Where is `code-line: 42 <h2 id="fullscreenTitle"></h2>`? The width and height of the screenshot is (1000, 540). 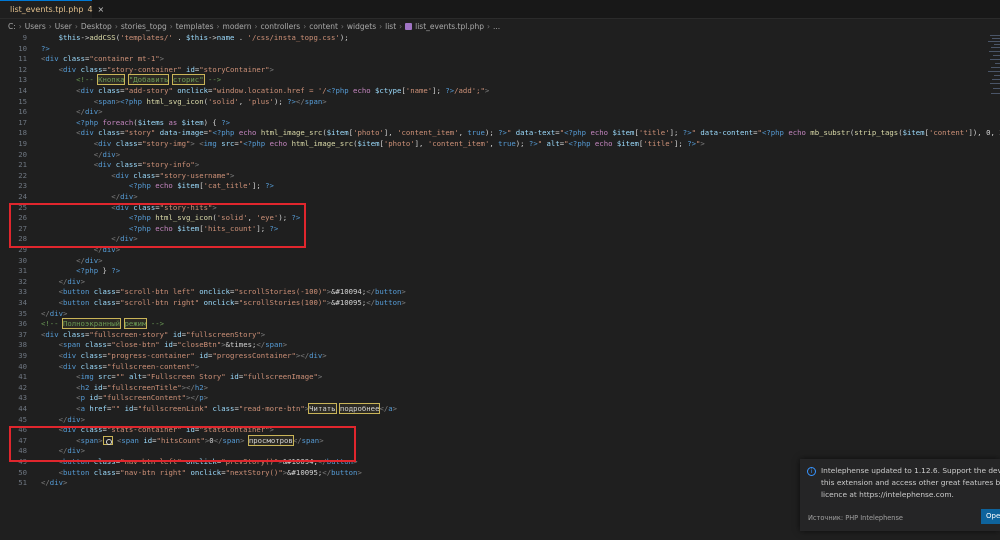 code-line: 42 <h2 id="fullscreenTitle"></h2> is located at coordinates (500, 388).